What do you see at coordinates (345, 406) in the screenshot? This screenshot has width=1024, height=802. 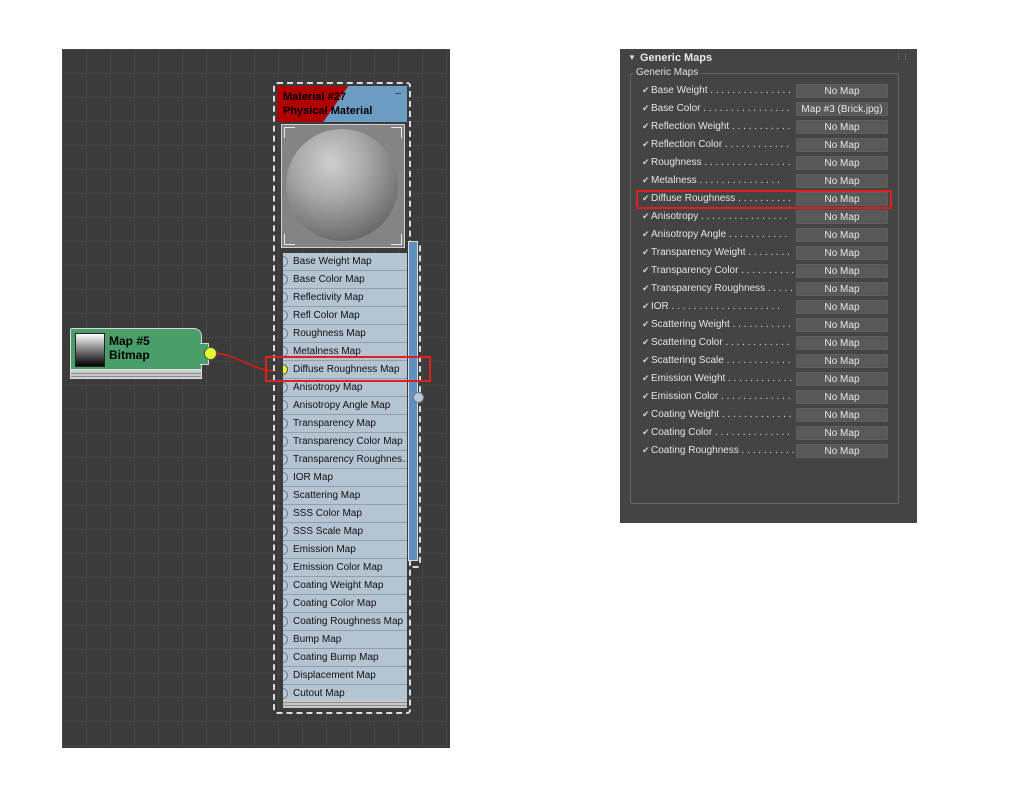 I see `socket-row-anisotropy-angle-map: Anisotropy Angle Map` at bounding box center [345, 406].